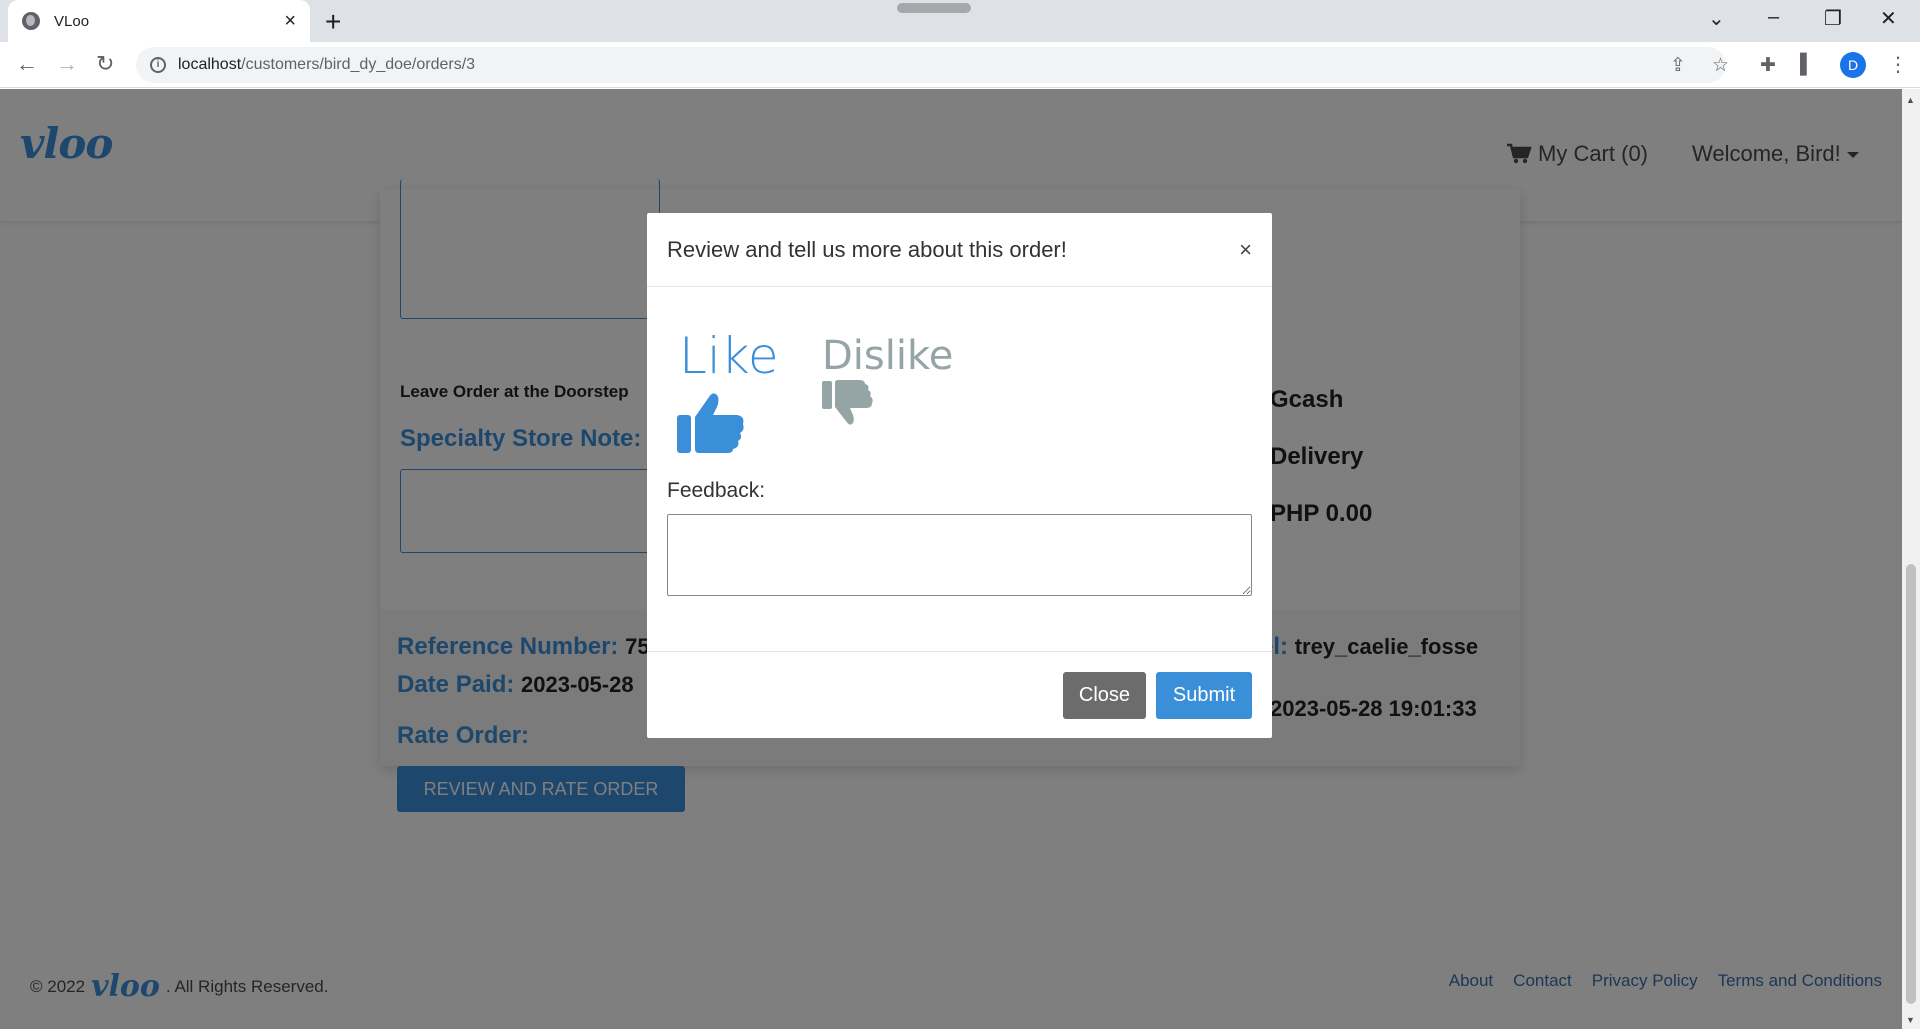  I want to click on forward-arrow-icon: →, so click(67, 64).